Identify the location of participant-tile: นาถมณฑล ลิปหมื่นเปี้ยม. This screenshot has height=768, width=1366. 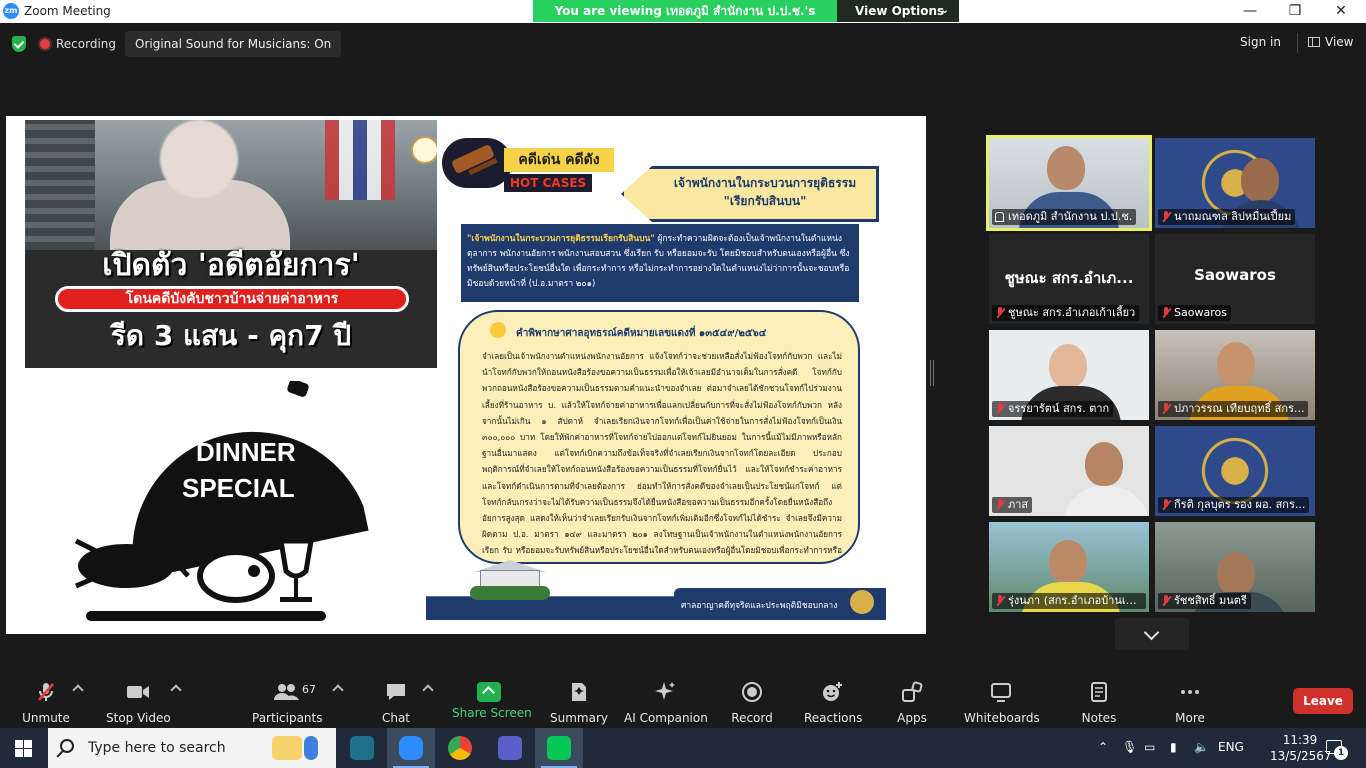
(1235, 183).